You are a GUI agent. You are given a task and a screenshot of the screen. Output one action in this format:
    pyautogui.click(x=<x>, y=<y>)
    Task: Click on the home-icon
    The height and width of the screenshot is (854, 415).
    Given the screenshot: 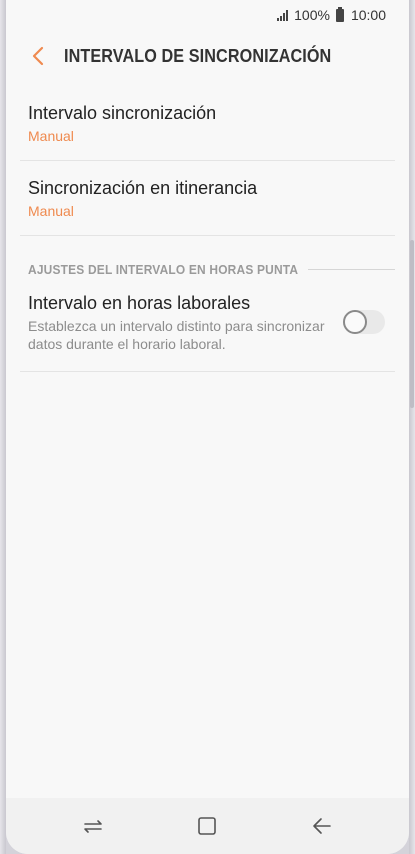 What is the action you would take?
    pyautogui.click(x=207, y=826)
    